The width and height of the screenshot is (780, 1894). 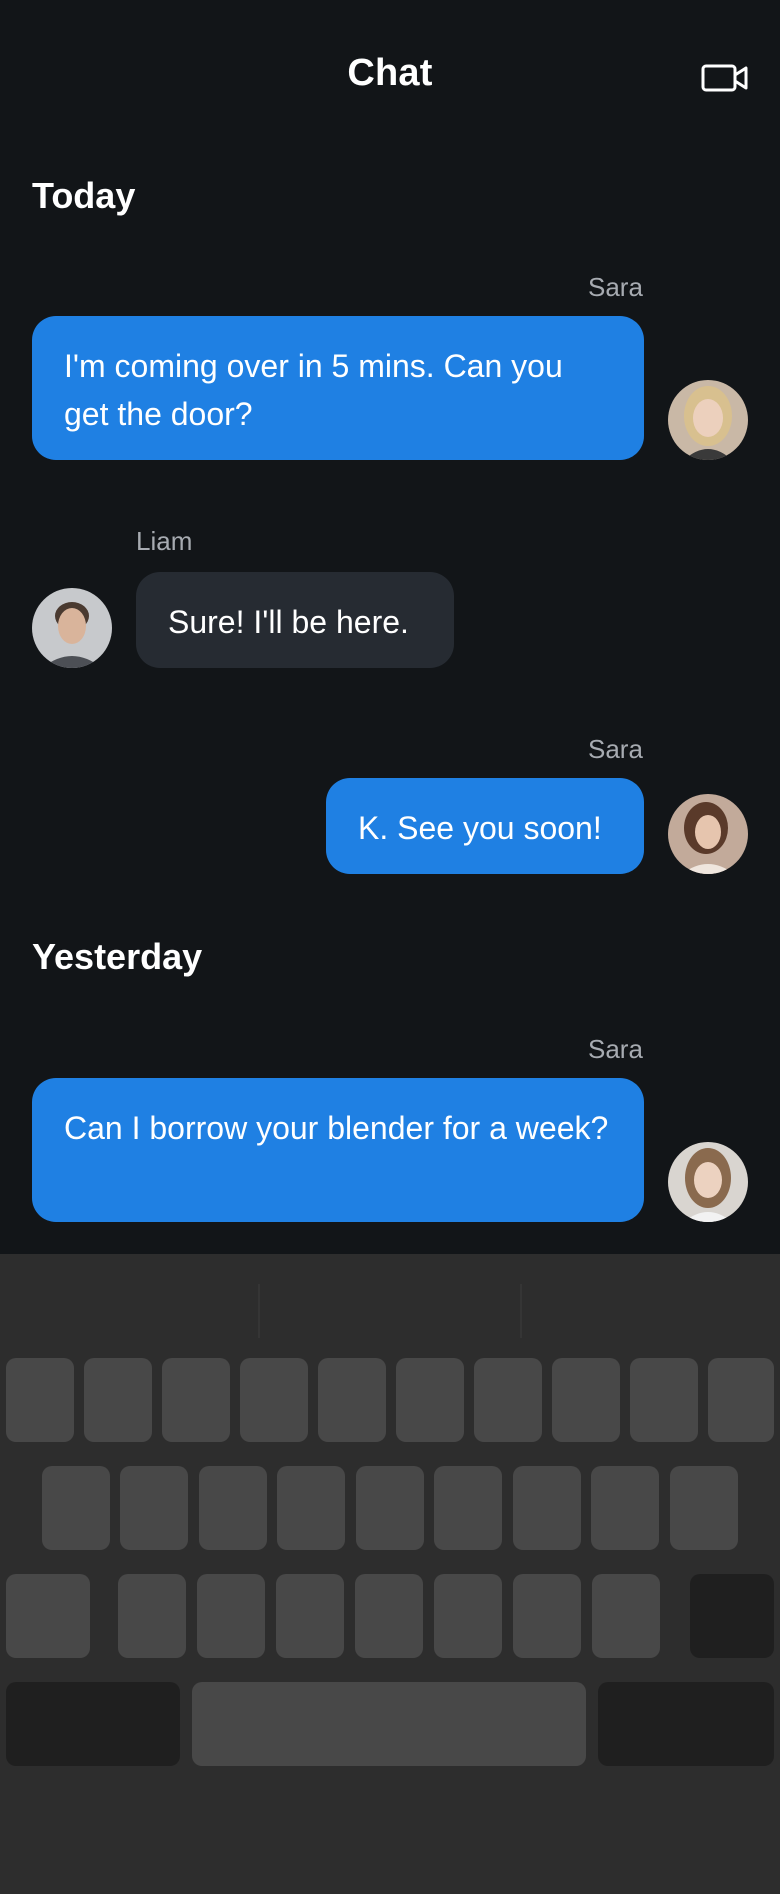 I want to click on video-camera-icon, so click(x=724, y=78).